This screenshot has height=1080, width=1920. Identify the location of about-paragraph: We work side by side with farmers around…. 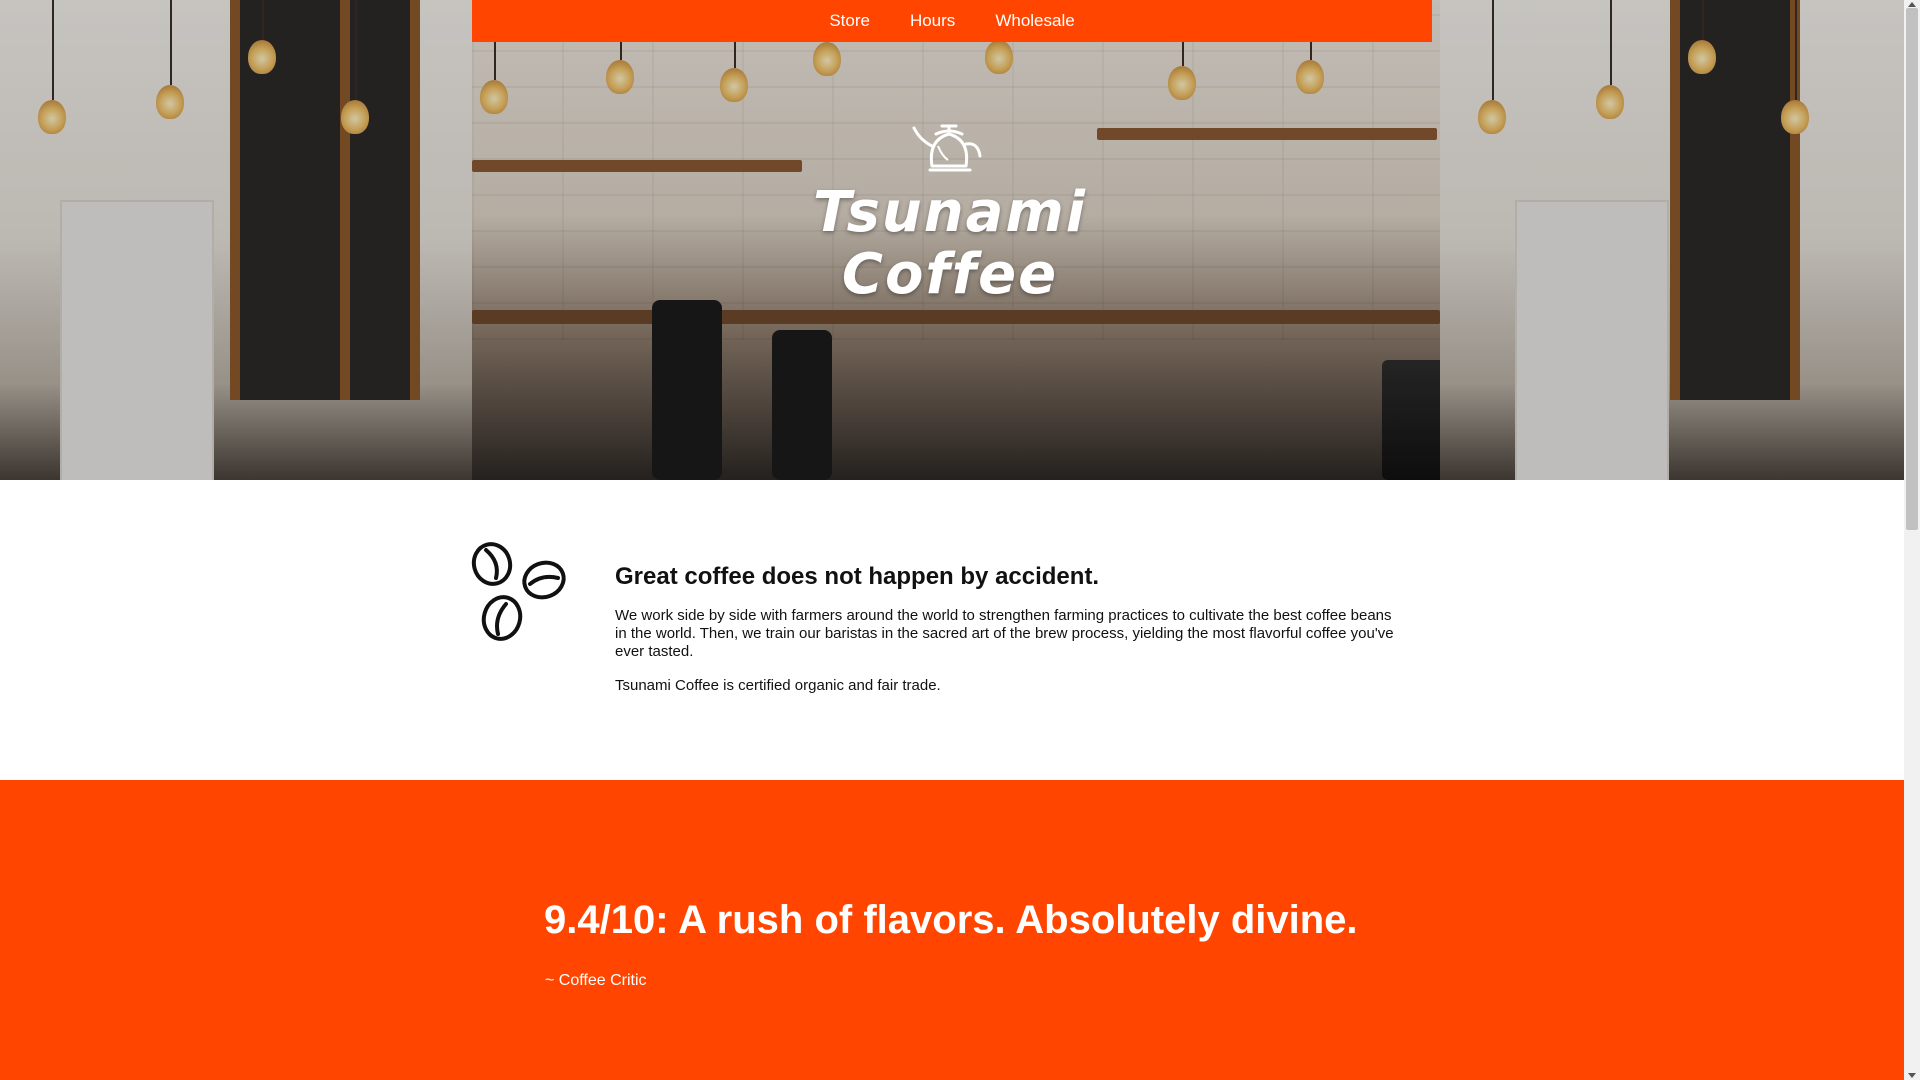
(1004, 633).